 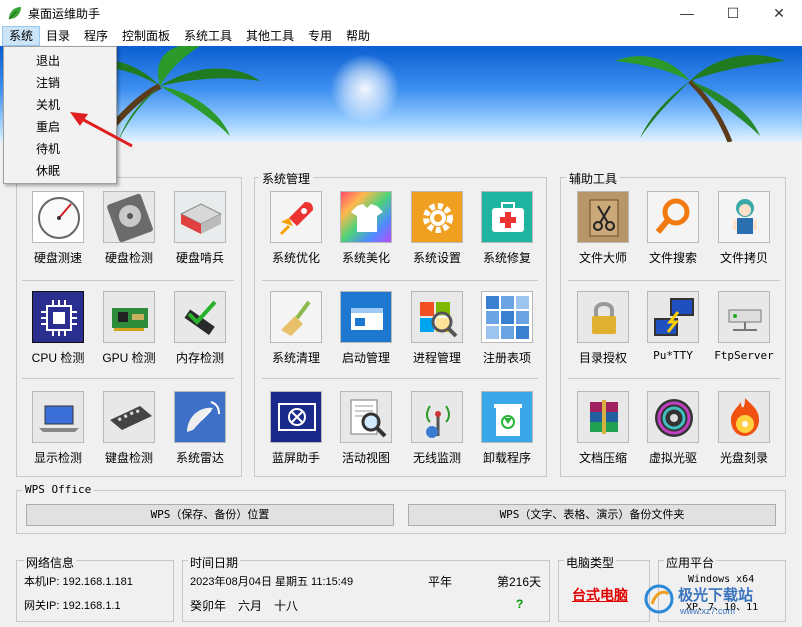 What do you see at coordinates (507, 317) in the screenshot?
I see `registry-grid-icon` at bounding box center [507, 317].